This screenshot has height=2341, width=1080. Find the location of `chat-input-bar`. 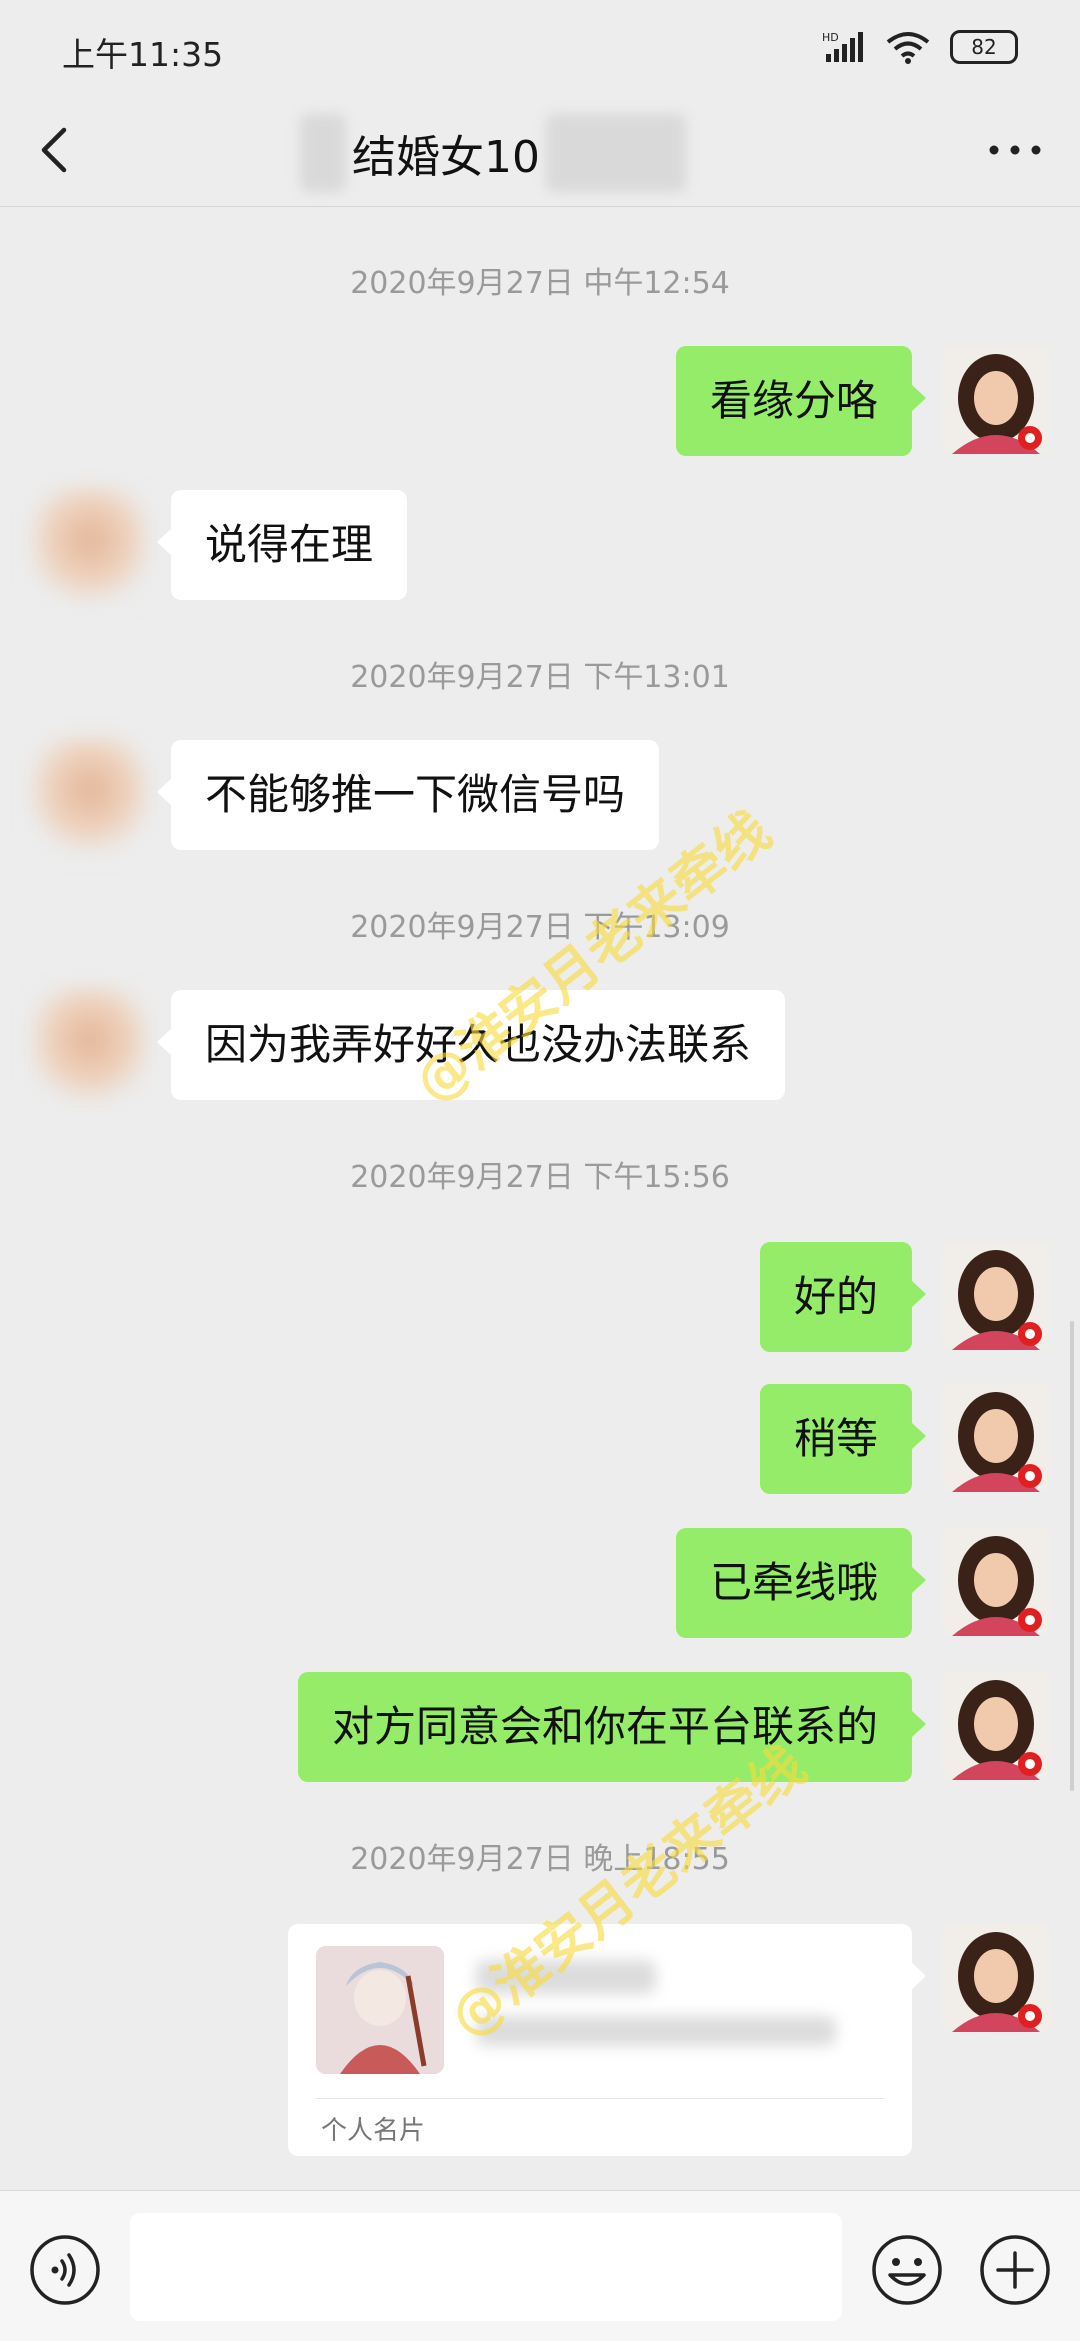

chat-input-bar is located at coordinates (540, 2265).